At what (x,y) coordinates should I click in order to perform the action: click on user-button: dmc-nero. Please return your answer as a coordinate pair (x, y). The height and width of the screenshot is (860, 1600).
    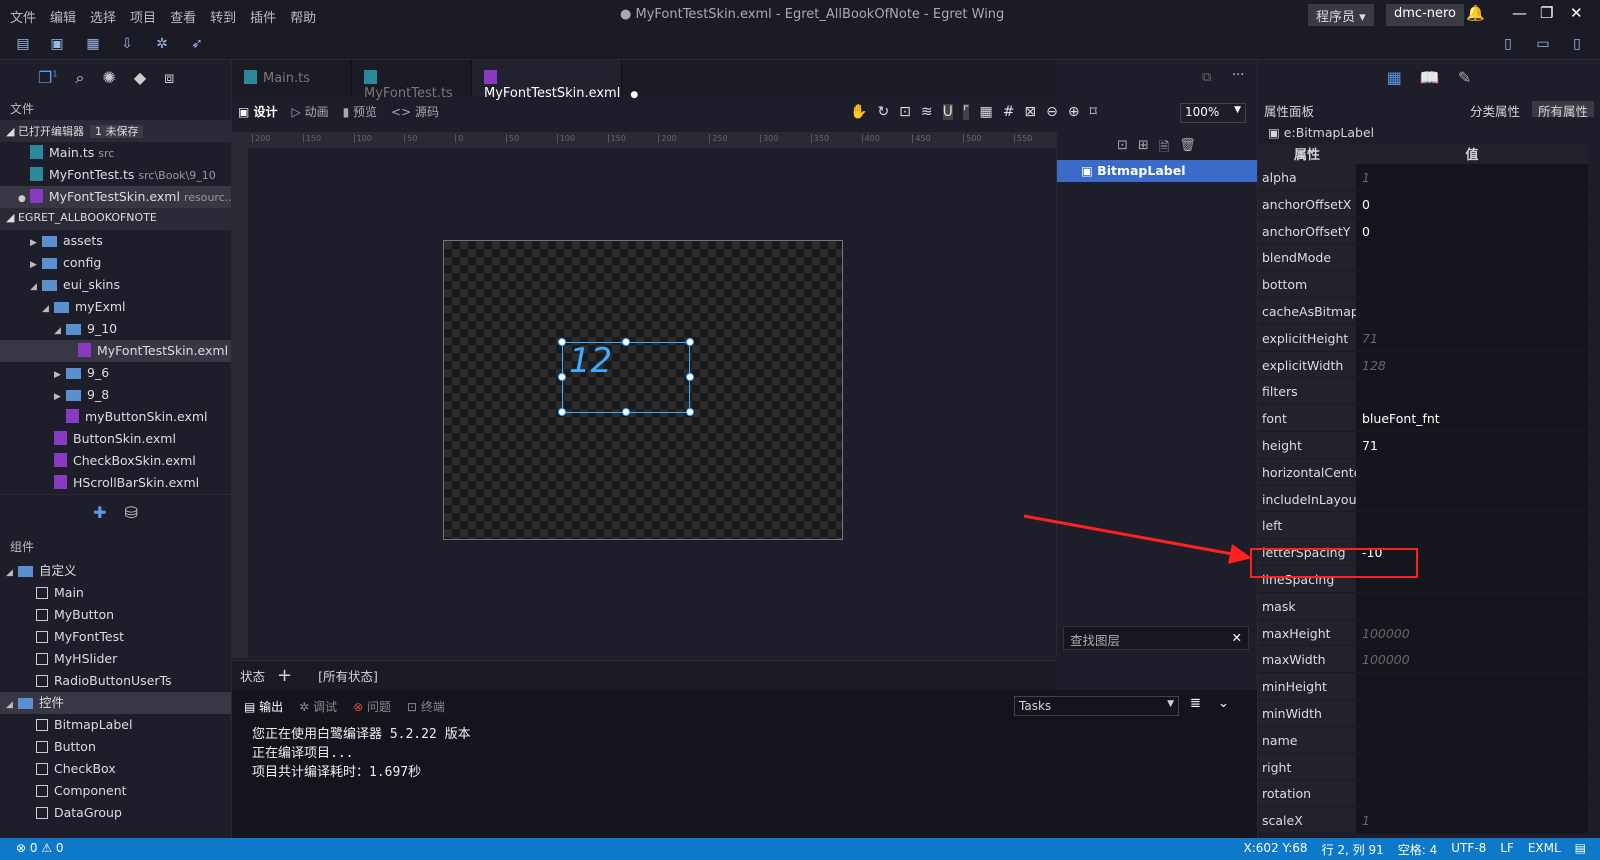
    Looking at the image, I should click on (1425, 15).